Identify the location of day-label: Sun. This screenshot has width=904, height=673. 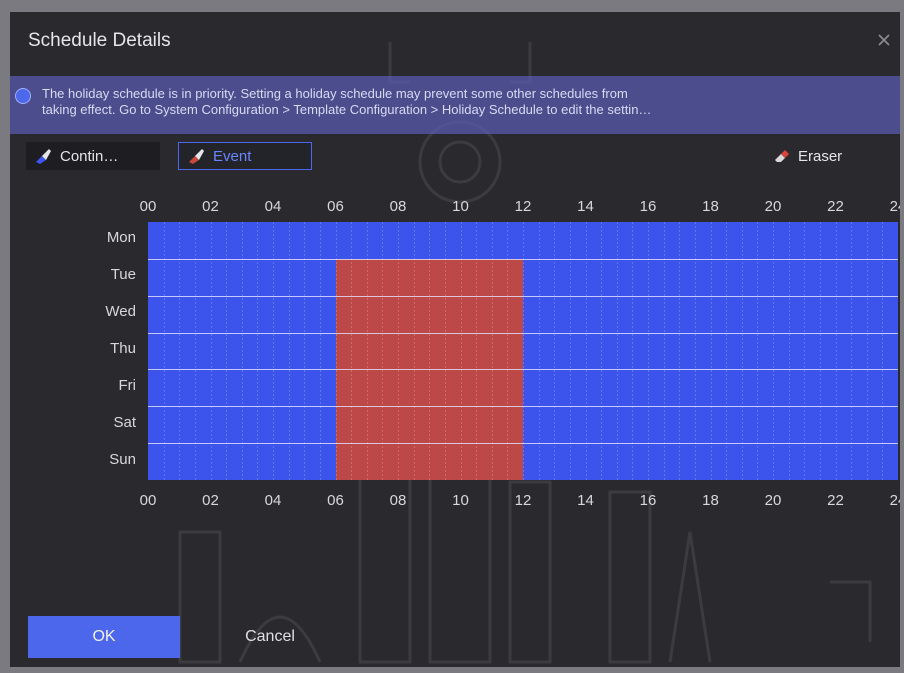
(122, 459).